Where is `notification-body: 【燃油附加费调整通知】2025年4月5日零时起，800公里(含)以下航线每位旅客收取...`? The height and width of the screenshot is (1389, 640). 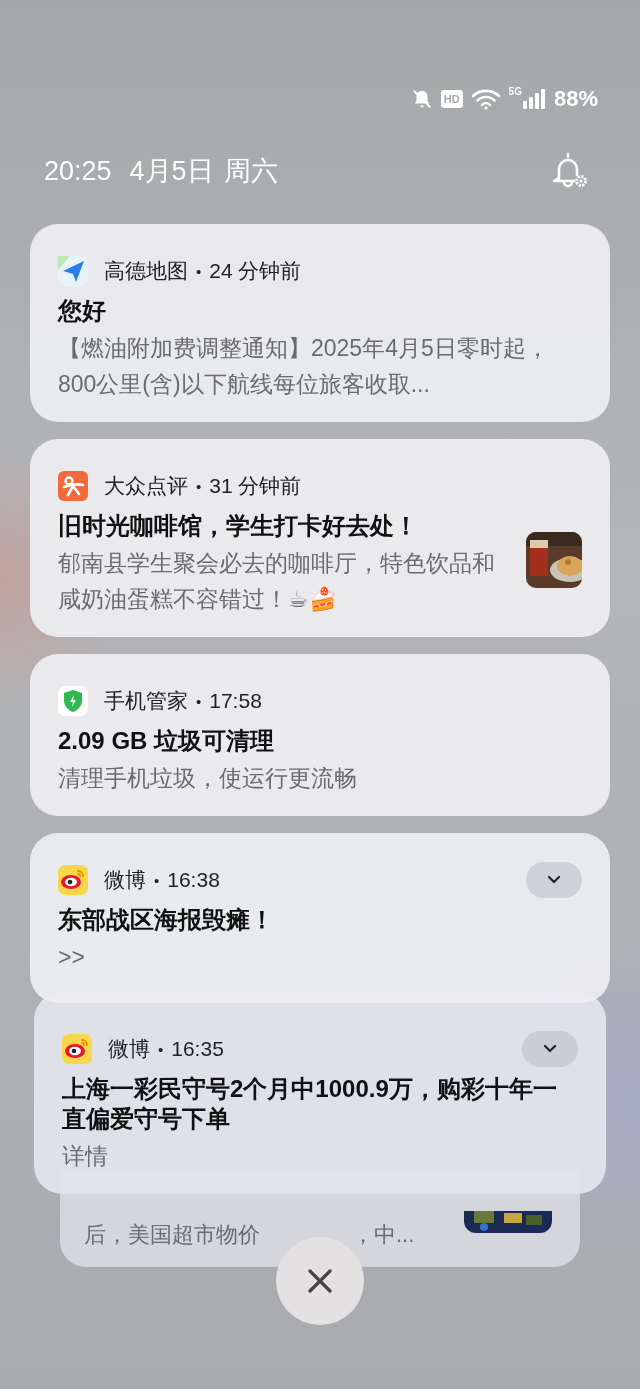
notification-body: 【燃油附加费调整通知】2025年4月5日零时起，800公里(含)以下航线每位旅客收取... is located at coordinates (304, 366).